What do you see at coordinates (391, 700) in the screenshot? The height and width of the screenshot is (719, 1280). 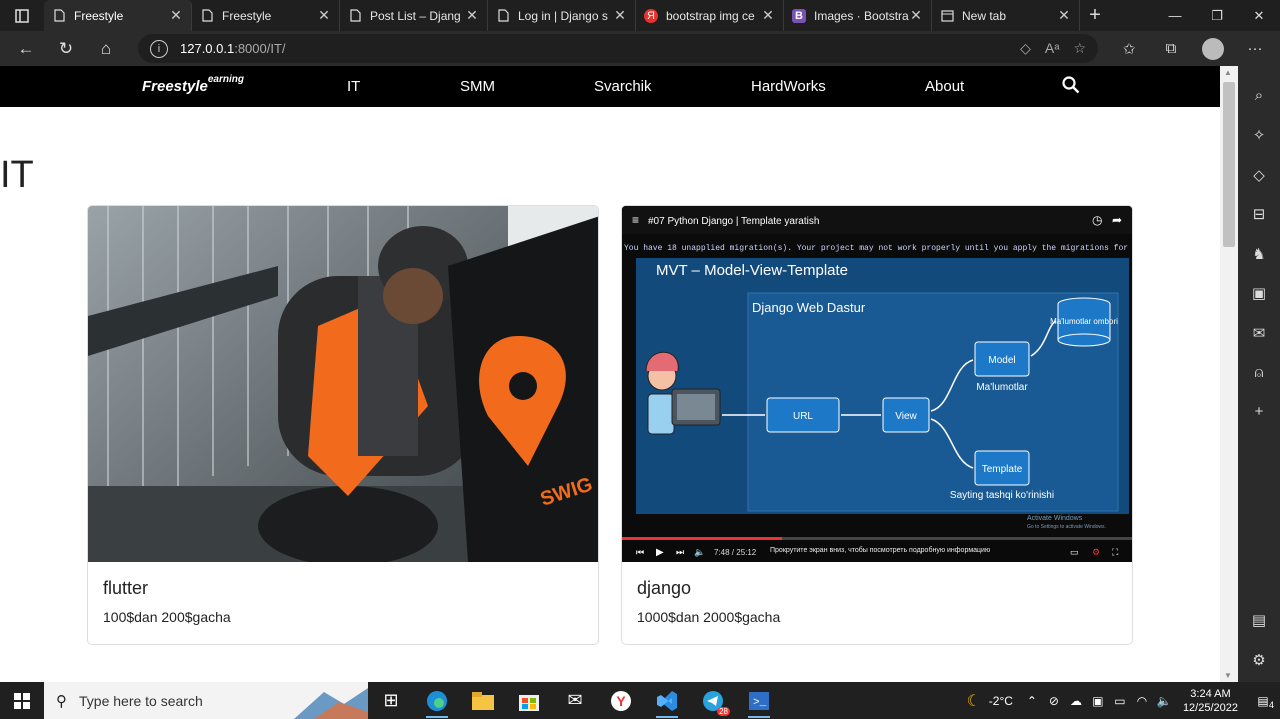 I see `task-view-icon: ⊞` at bounding box center [391, 700].